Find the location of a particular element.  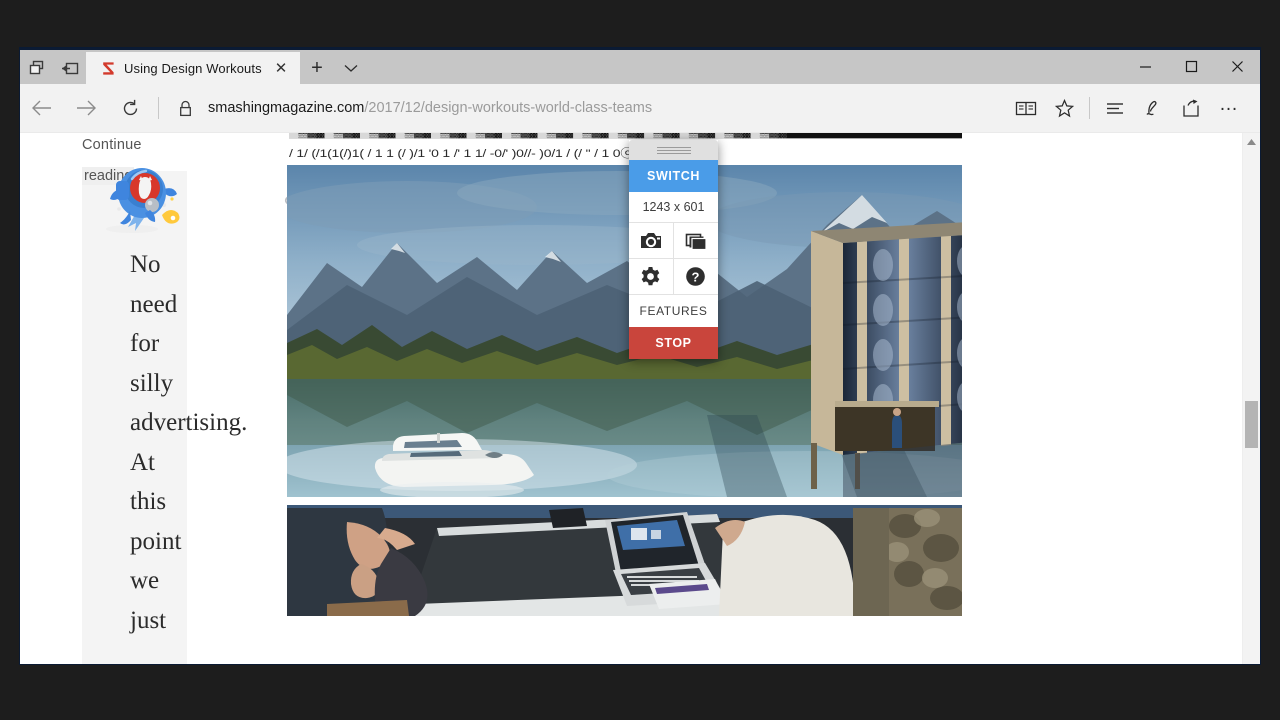

browser-tab: Using Design Workouts ✕ is located at coordinates (193, 68).